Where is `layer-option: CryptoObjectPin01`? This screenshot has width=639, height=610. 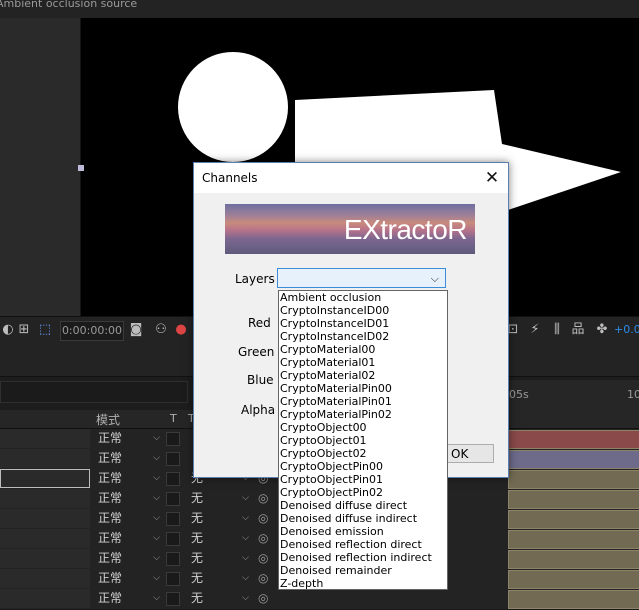
layer-option: CryptoObjectPin01 is located at coordinates (363, 479).